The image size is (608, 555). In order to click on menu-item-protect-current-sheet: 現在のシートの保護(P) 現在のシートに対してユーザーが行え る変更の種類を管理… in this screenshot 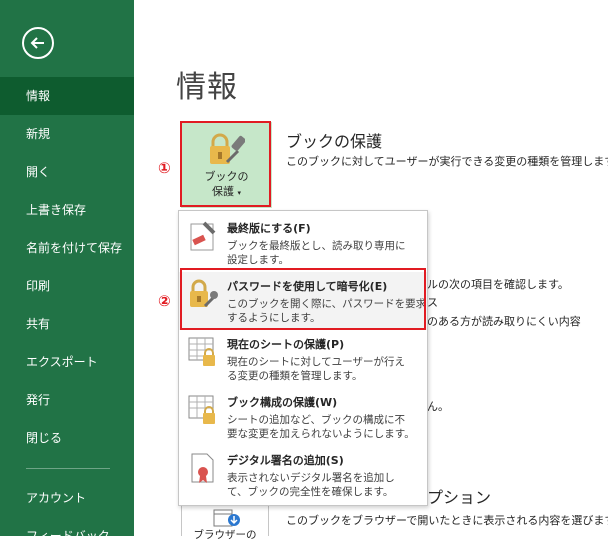, I will do `click(303, 359)`.